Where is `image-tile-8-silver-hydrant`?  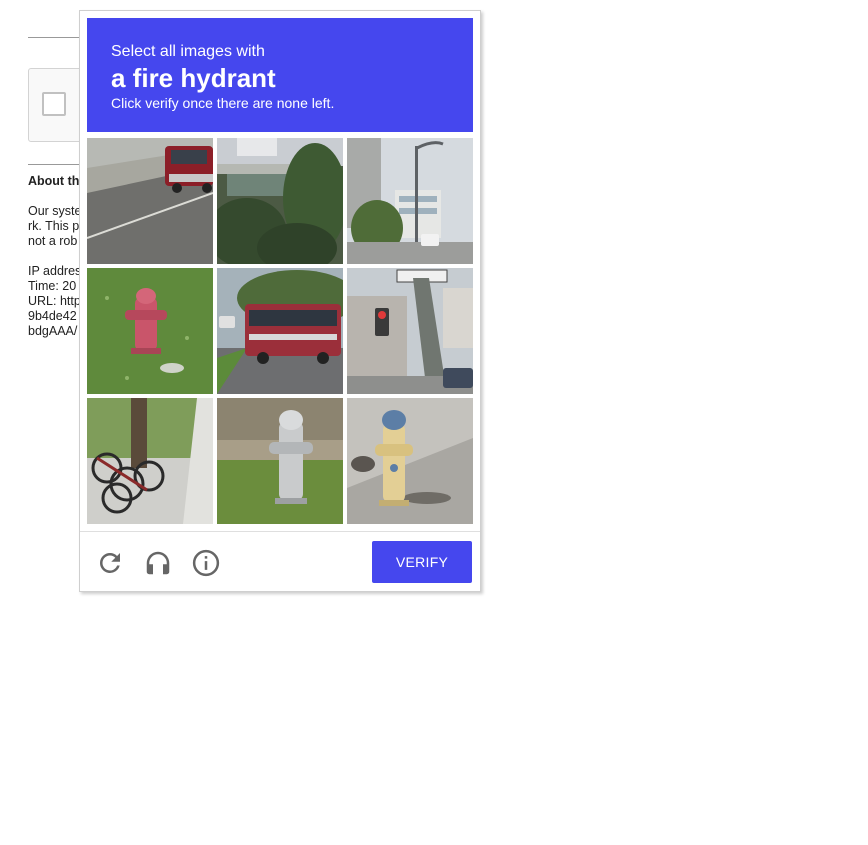 image-tile-8-silver-hydrant is located at coordinates (280, 461).